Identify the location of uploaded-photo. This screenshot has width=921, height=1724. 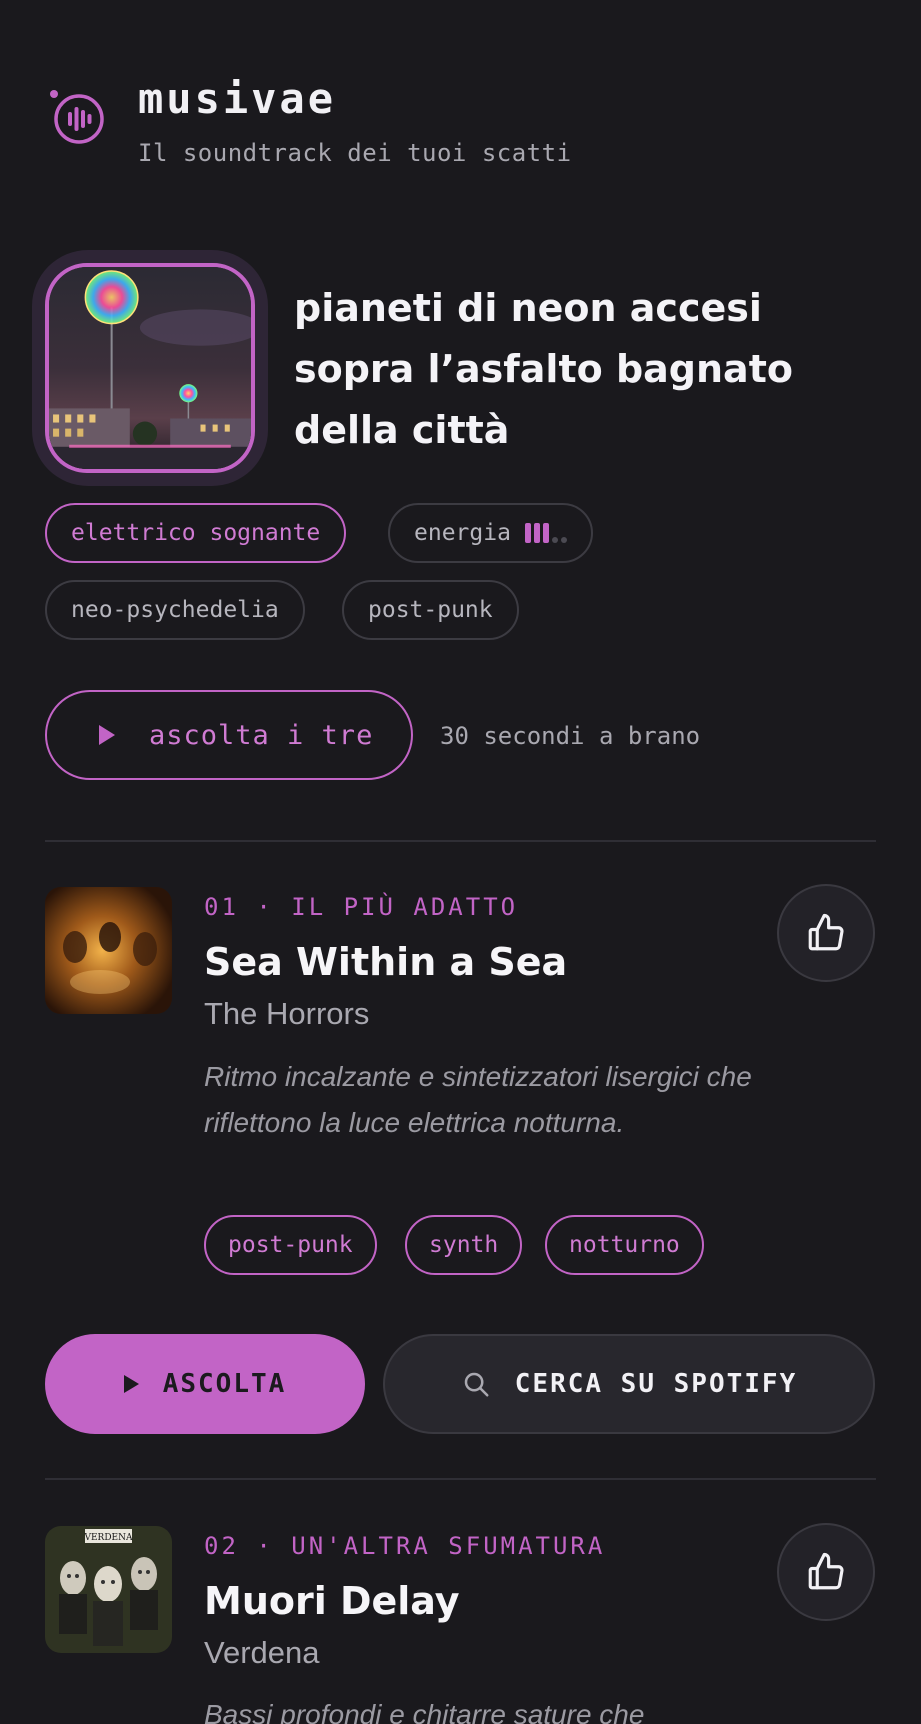
(150, 368).